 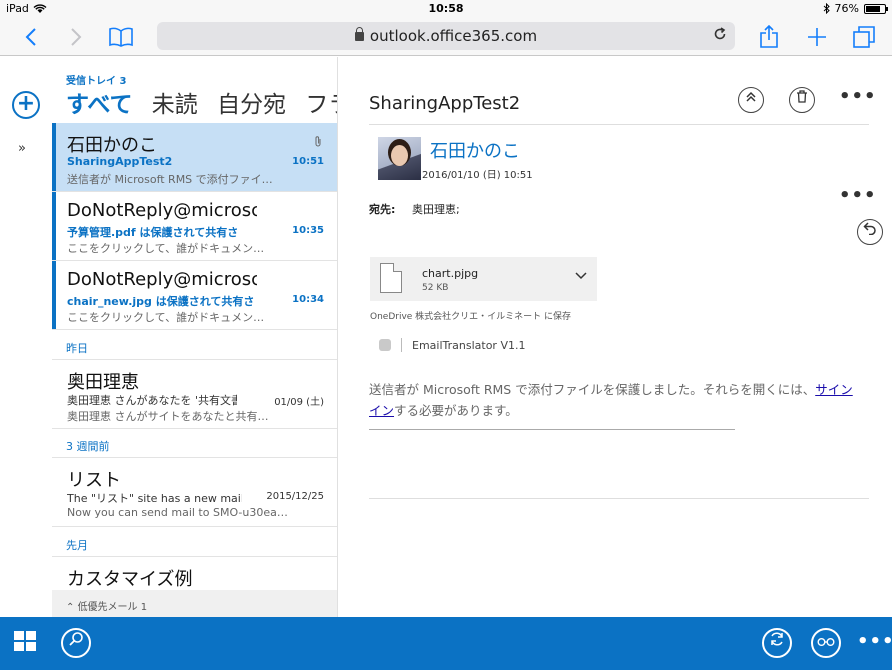 I want to click on new-tab-button, so click(x=817, y=37).